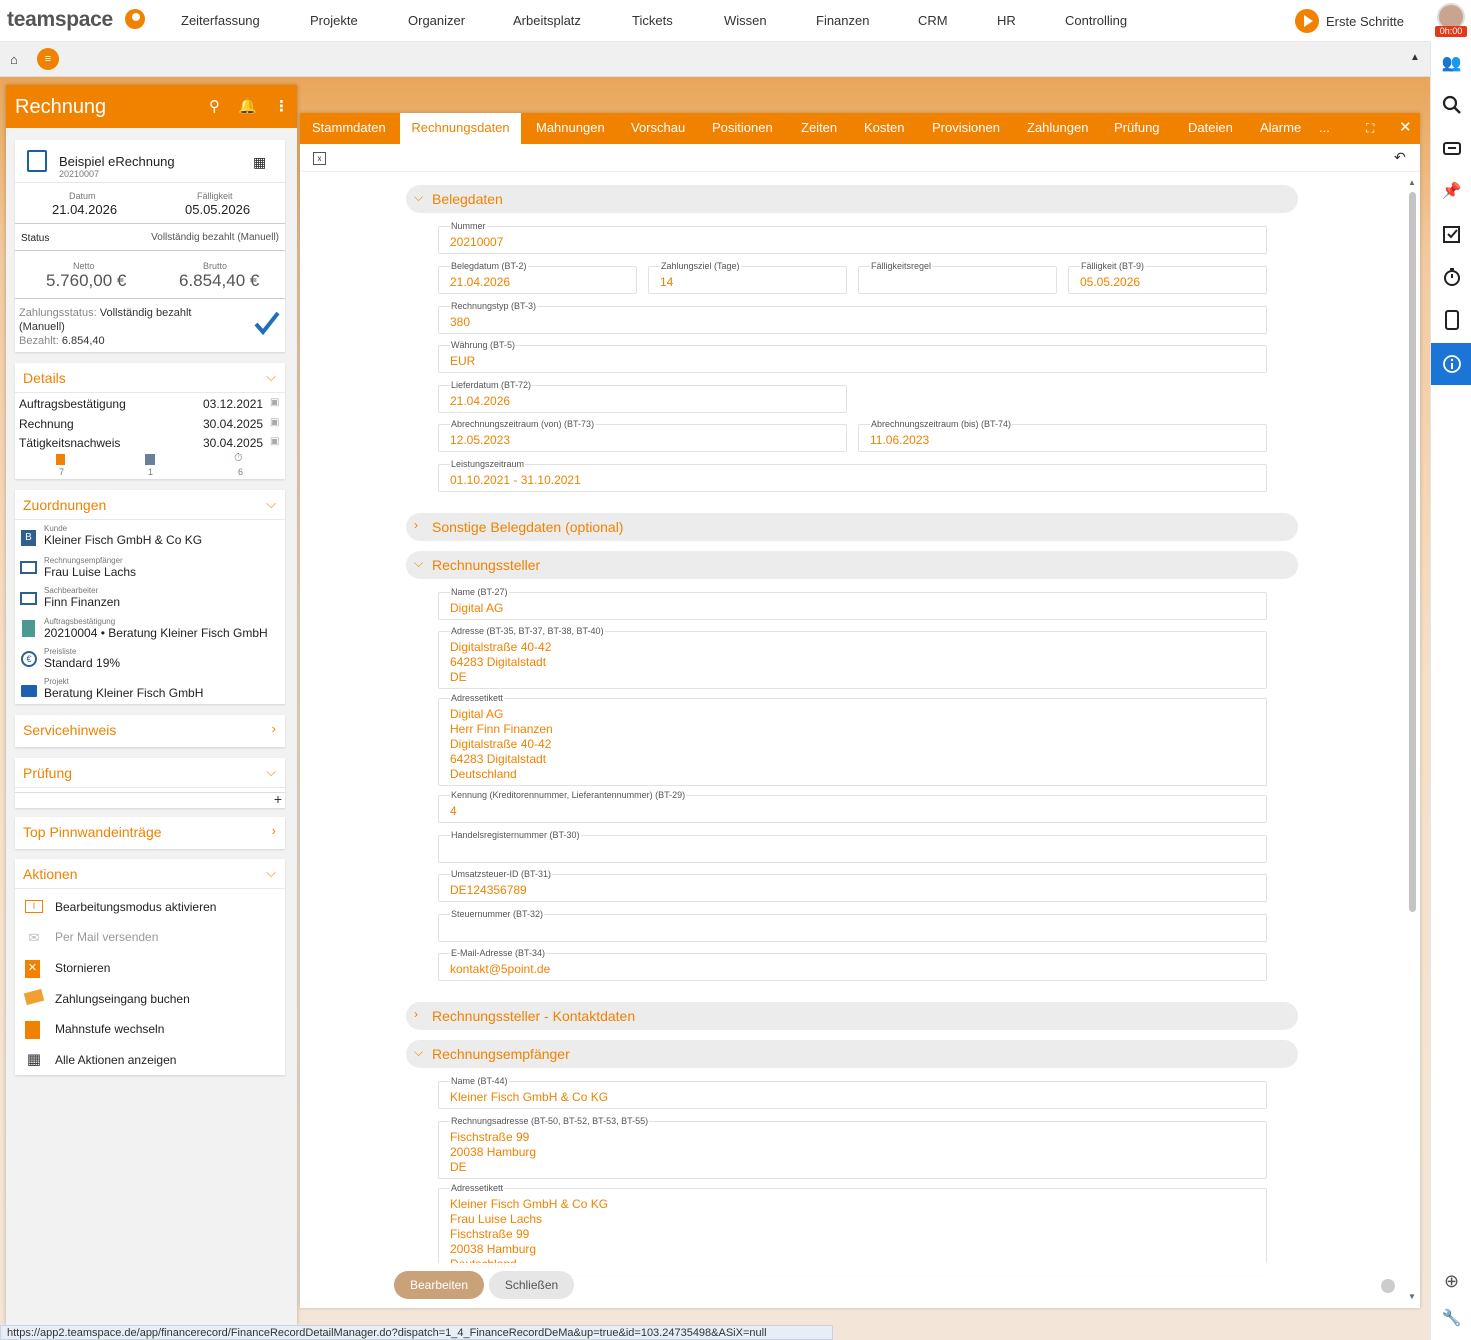 This screenshot has height=1340, width=1471. I want to click on scroll-down-icon: ▼, so click(1412, 1296).